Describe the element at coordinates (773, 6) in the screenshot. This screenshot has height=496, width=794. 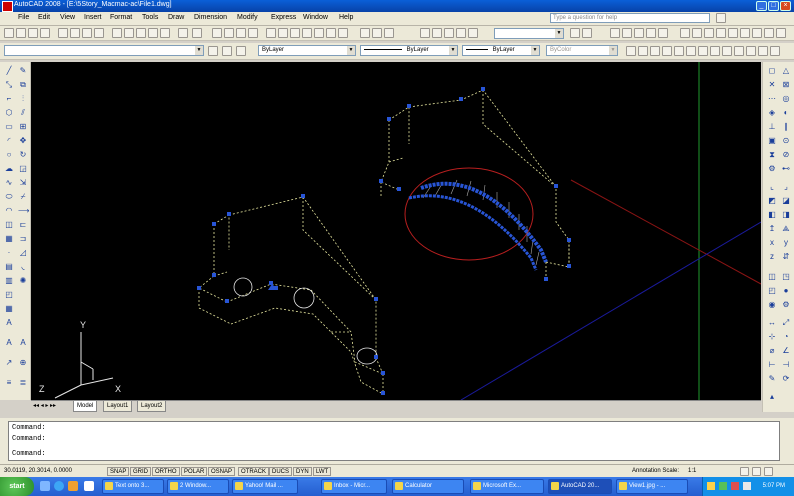
I see `maximize-button: □` at that location.